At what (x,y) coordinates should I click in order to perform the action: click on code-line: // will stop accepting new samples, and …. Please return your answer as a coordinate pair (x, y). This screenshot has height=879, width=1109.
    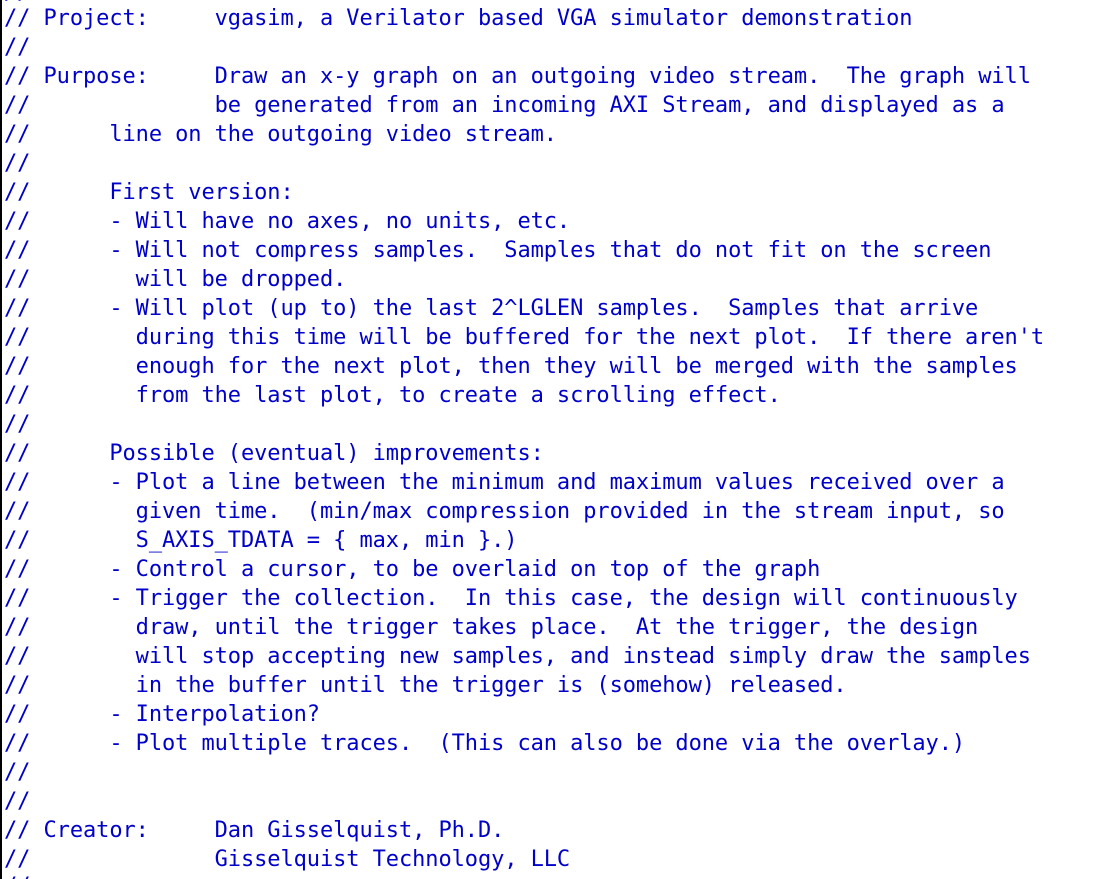
    Looking at the image, I should click on (524, 656).